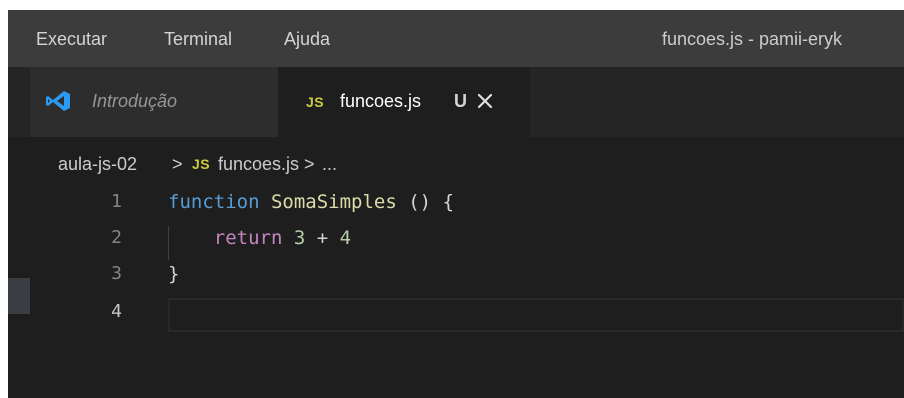 The height and width of the screenshot is (398, 904). I want to click on close-icon, so click(485, 101).